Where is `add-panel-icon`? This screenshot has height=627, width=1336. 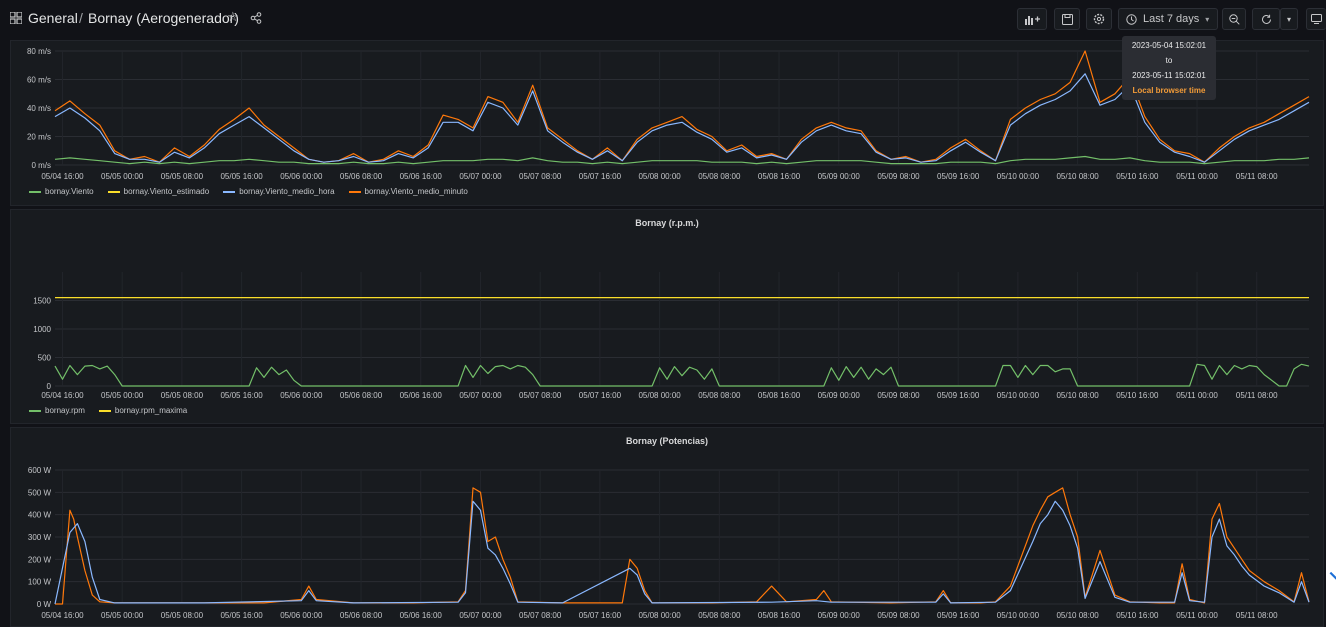 add-panel-icon is located at coordinates (1032, 20).